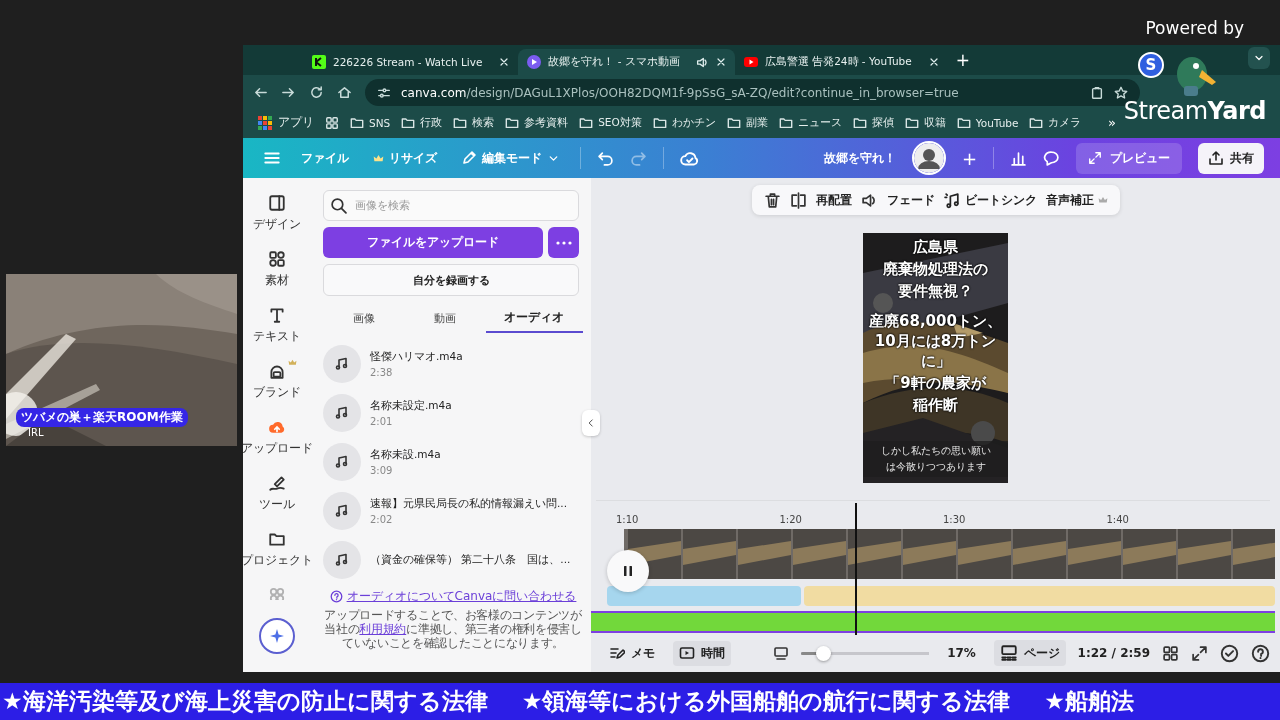 This screenshot has width=1280, height=720. Describe the element at coordinates (833, 200) in the screenshot. I see `rearrange-button: 再配置` at that location.